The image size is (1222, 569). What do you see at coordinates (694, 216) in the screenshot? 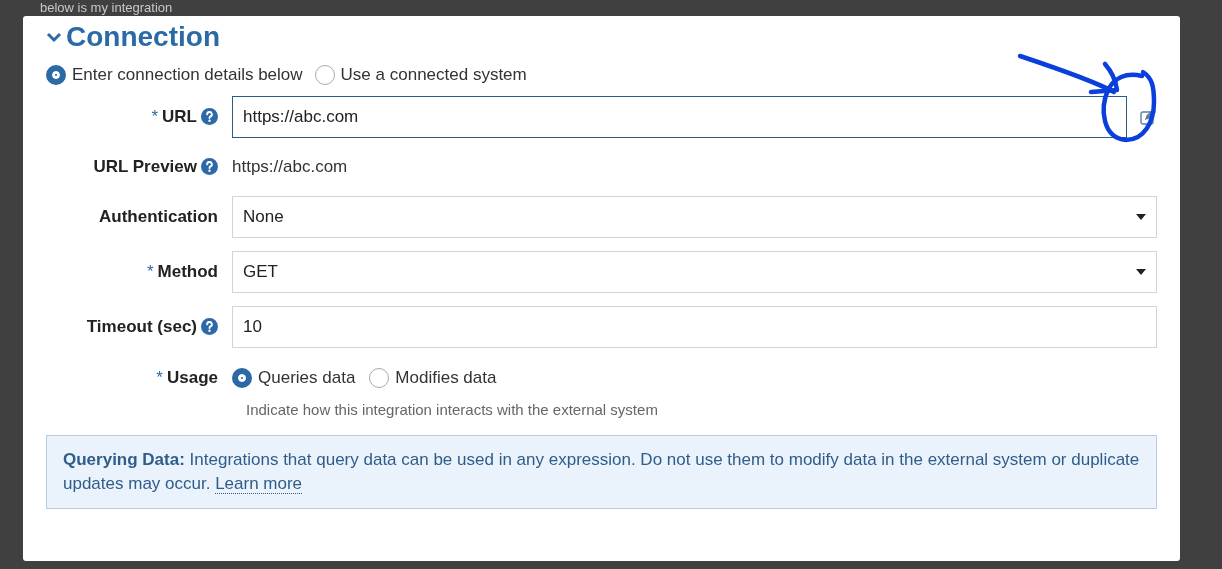
I see `dropdown: None` at bounding box center [694, 216].